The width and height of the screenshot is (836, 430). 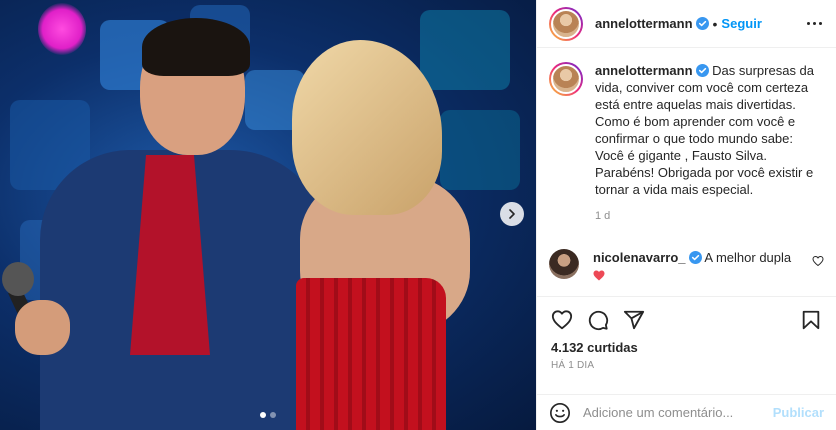 I want to click on next-icon, so click(x=512, y=214).